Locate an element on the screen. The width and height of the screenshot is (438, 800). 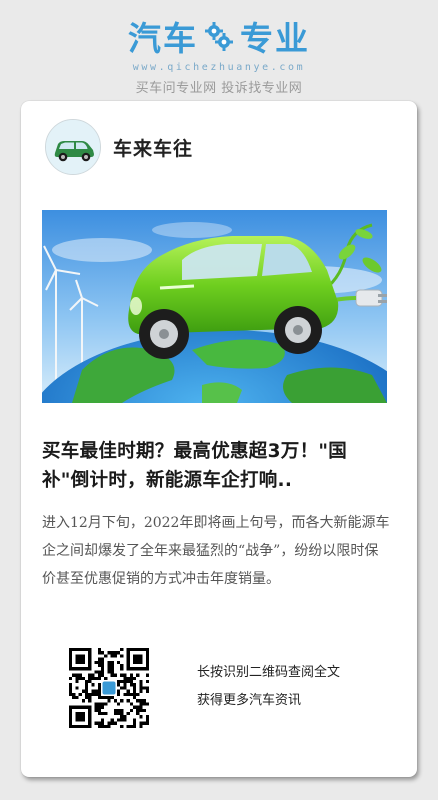
author-name: 车来车往 is located at coordinates (153, 147).